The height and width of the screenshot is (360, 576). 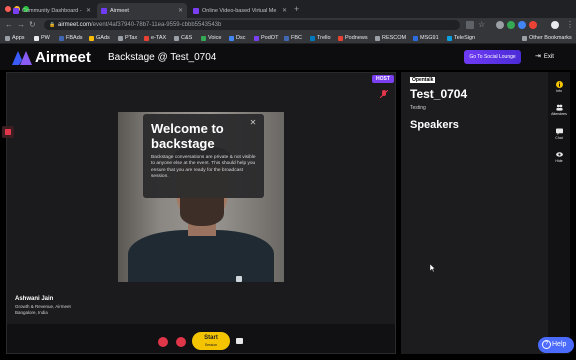 I want to click on url-host: airmeet.com, so click(x=75, y=25).